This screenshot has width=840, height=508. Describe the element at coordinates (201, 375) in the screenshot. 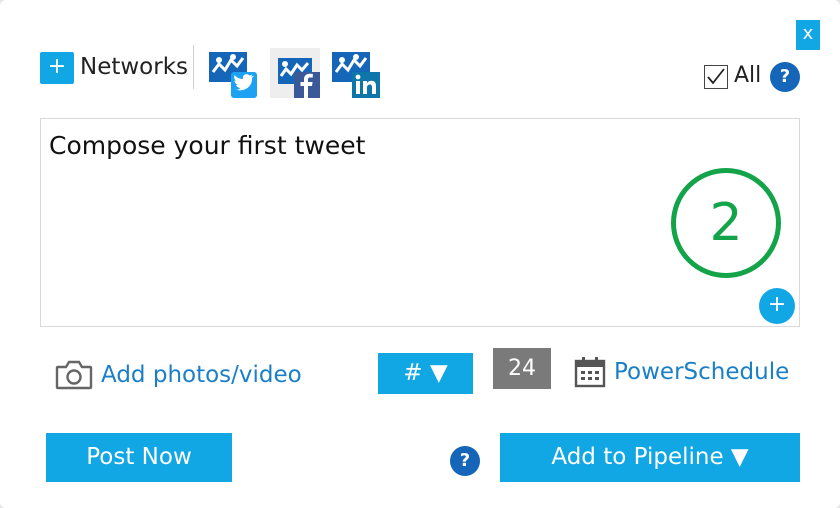

I see `add-photos-label: Add photos/video` at that location.